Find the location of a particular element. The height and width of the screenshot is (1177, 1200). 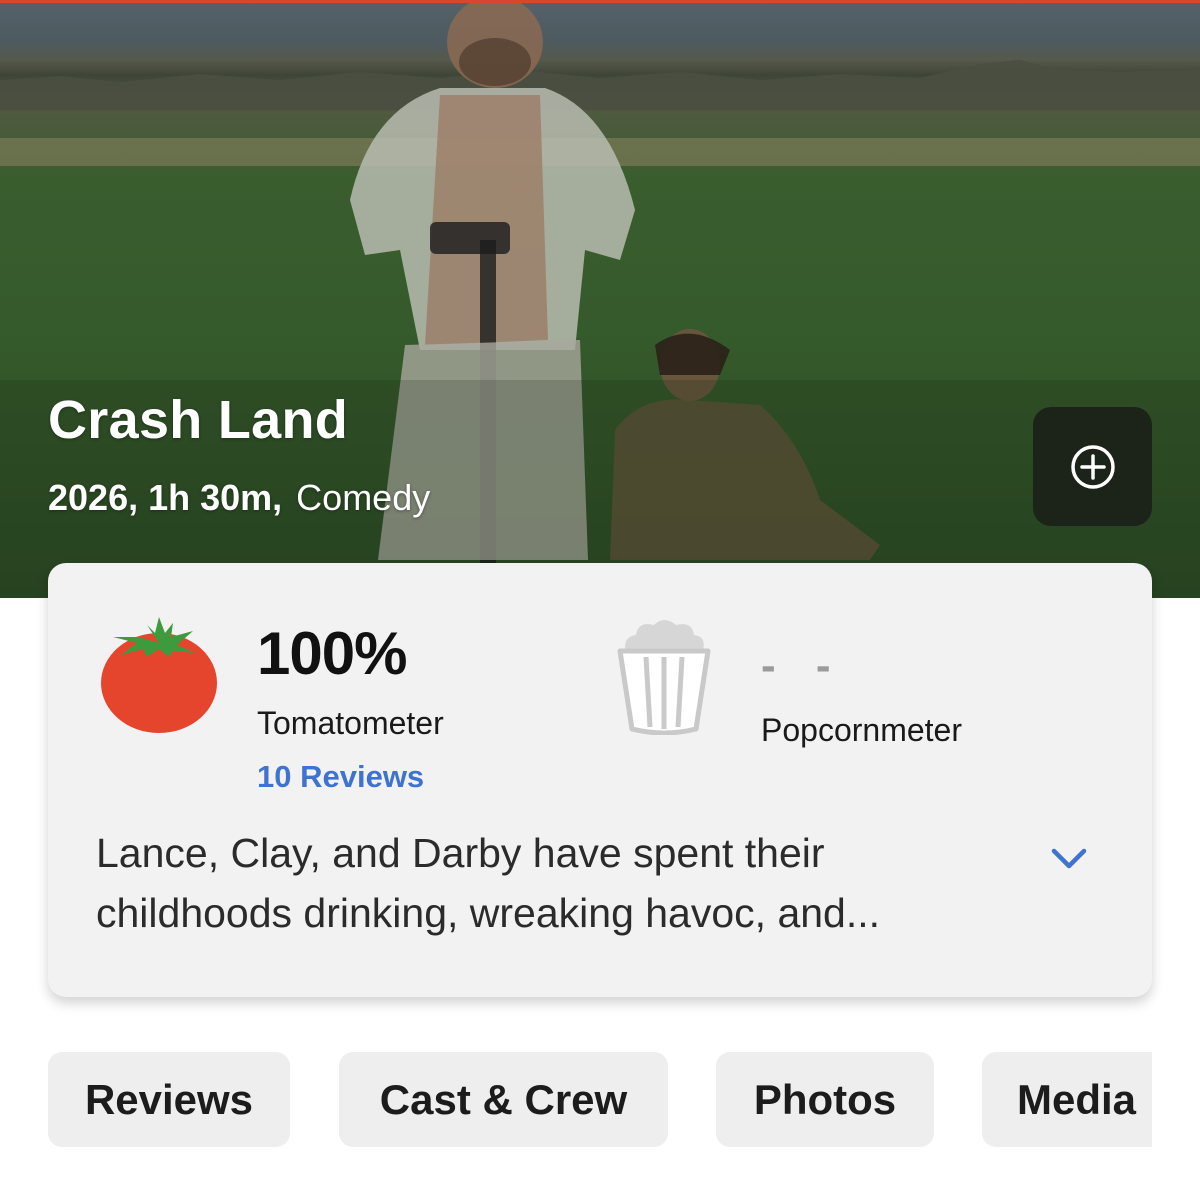

movie-title: Crash Land is located at coordinates (198, 420).